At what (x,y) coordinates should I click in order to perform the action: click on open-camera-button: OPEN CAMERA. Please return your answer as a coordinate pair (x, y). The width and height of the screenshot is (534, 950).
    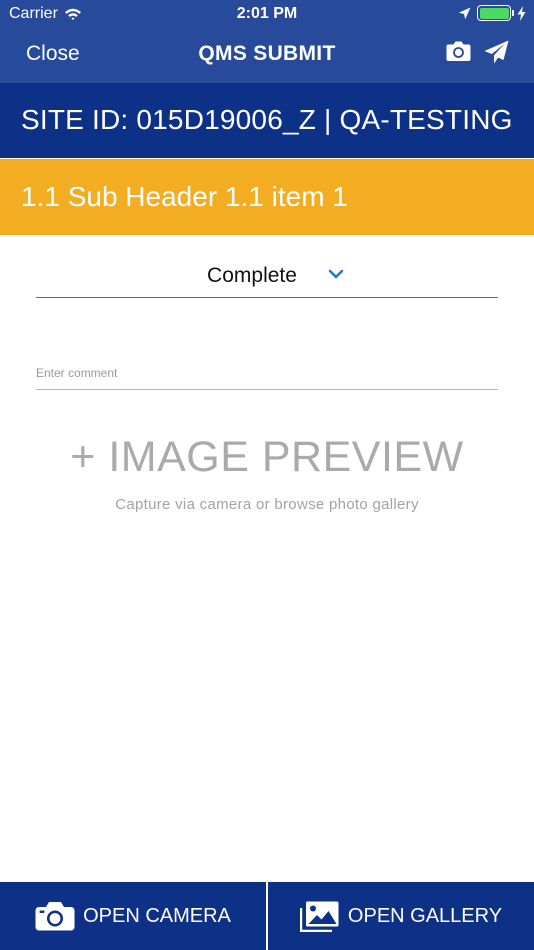
    Looking at the image, I should click on (133, 916).